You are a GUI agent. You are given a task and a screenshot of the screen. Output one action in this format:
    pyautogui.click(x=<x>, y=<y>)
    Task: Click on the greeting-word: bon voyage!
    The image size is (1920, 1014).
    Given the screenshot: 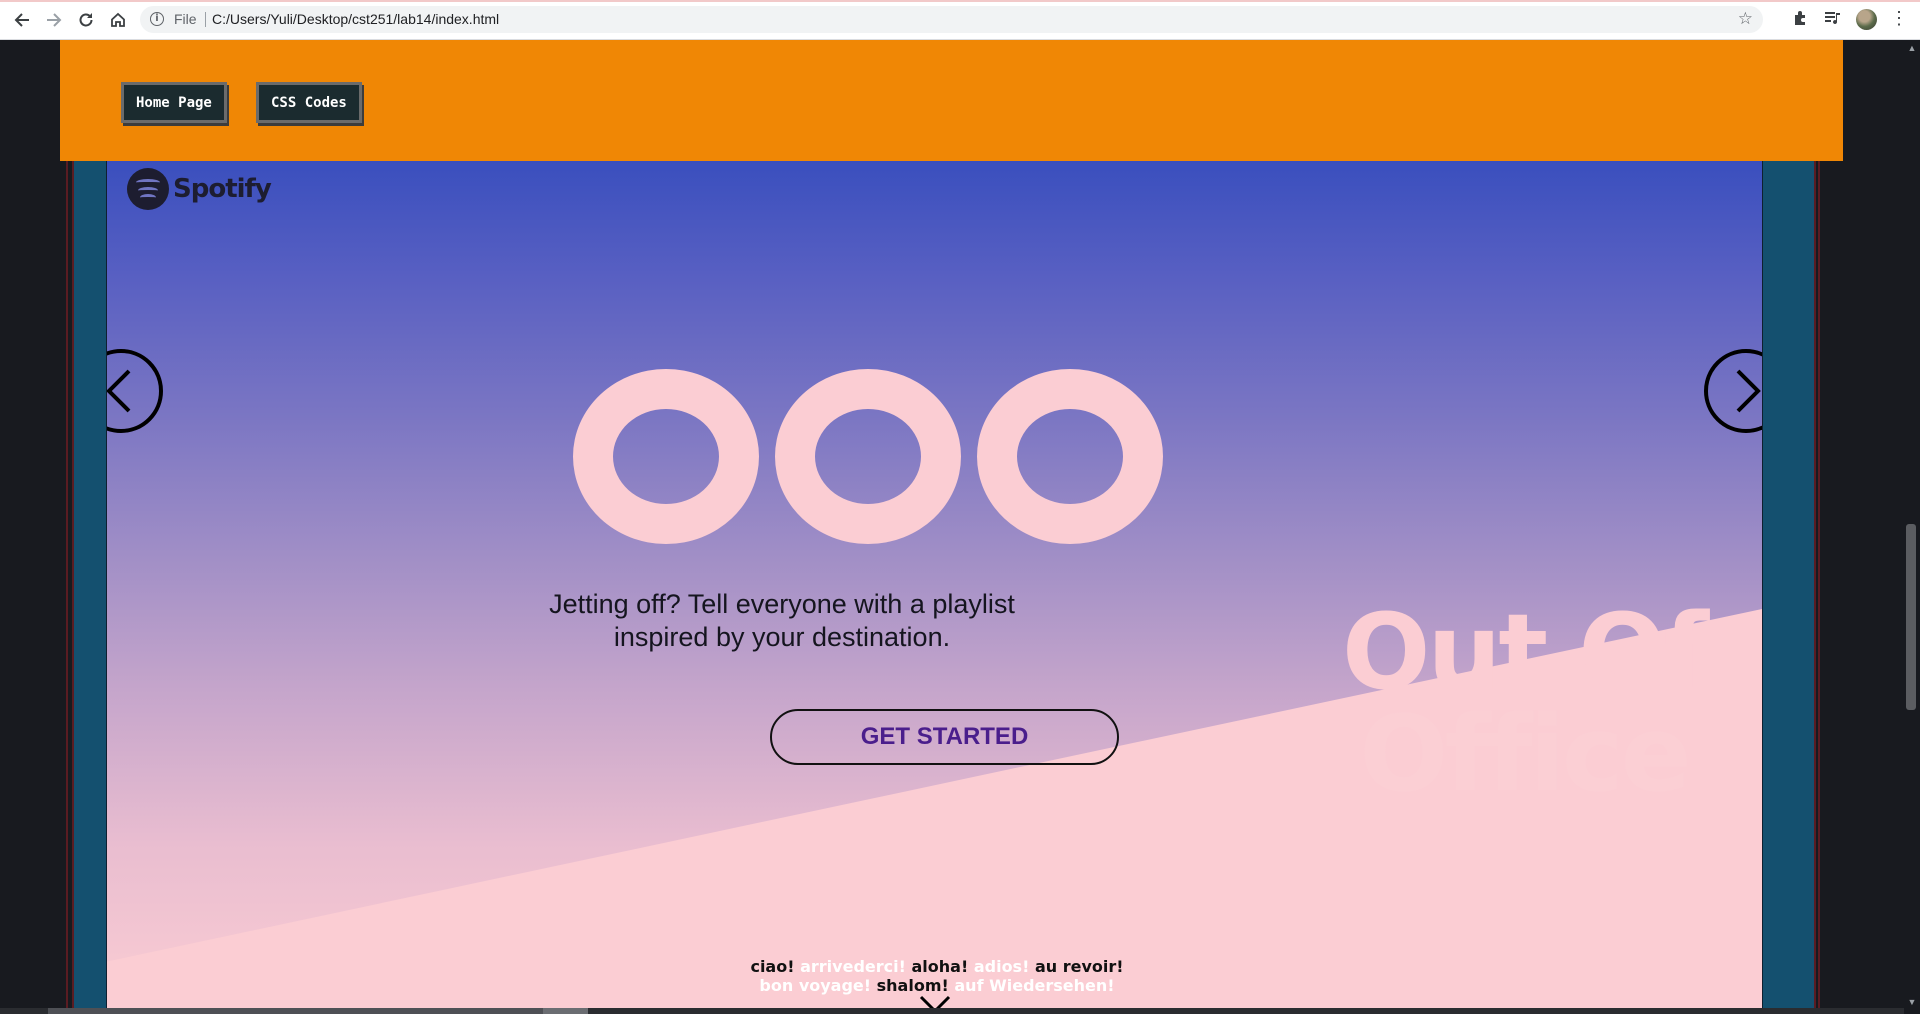 What is the action you would take?
    pyautogui.click(x=815, y=985)
    